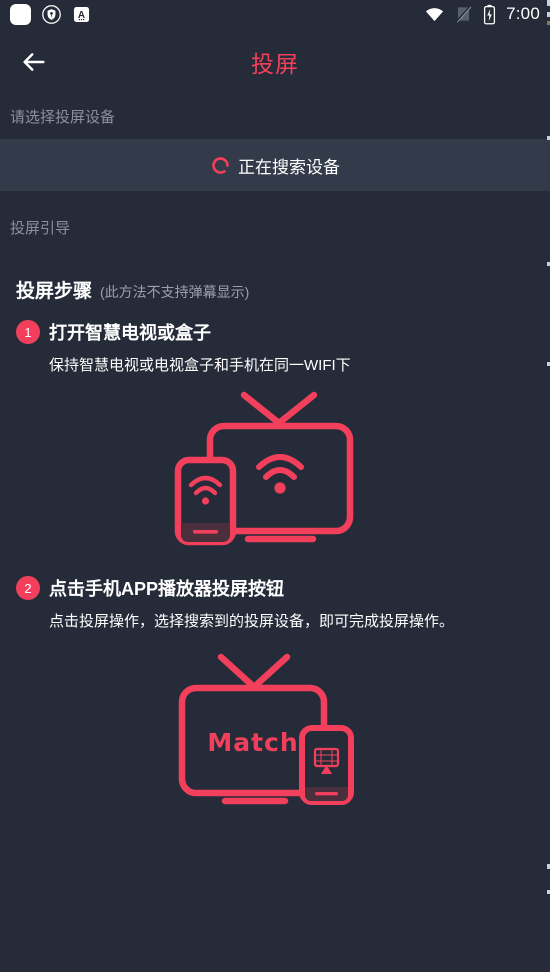 The height and width of the screenshot is (972, 550). I want to click on status-bar-clock: 7:00, so click(523, 13).